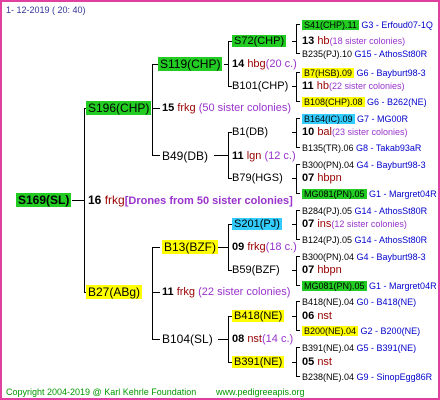 This screenshot has width=440, height=400. What do you see at coordinates (317, 316) in the screenshot?
I see `gen3-info-7: 06 nst` at bounding box center [317, 316].